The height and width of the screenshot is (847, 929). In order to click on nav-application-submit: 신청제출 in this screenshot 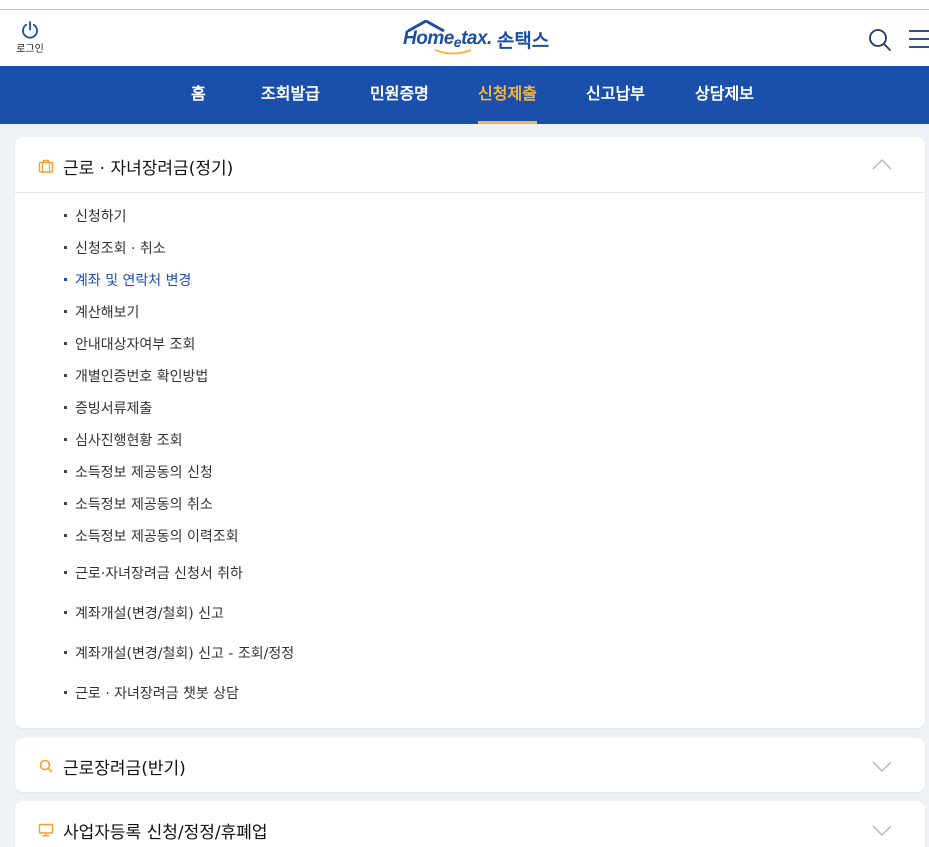, I will do `click(507, 95)`.